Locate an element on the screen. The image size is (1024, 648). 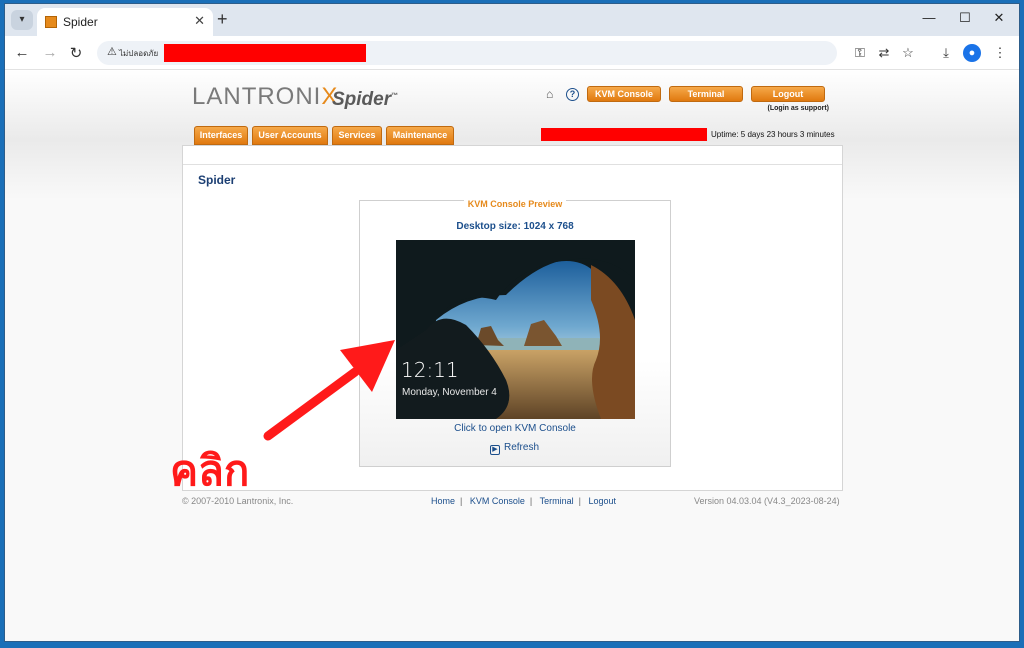
annotation-arrow is located at coordinates (329, 390).